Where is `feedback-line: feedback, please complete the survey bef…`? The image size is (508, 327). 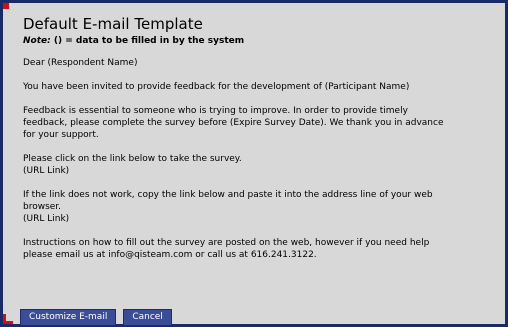 feedback-line: feedback, please complete the survey bef… is located at coordinates (233, 123).